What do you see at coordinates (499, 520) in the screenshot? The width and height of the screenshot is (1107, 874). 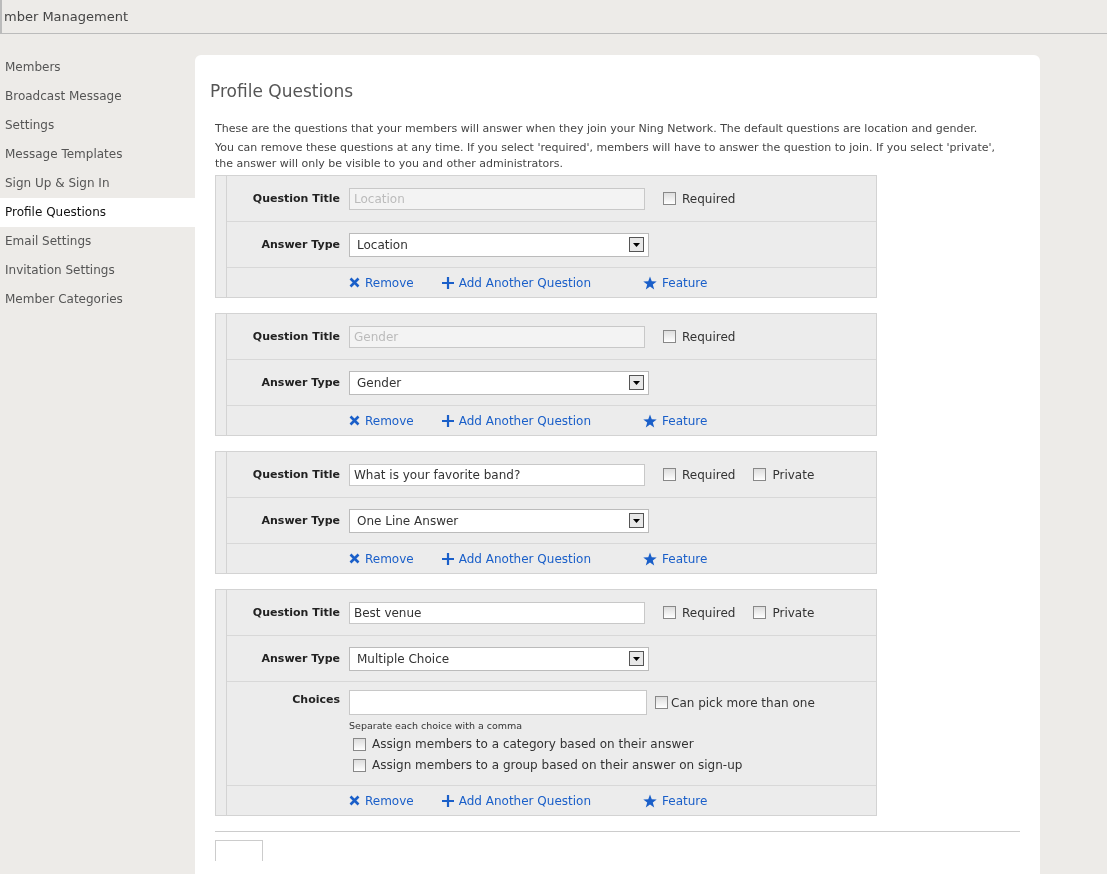 I see `answer-type-dropdown: One Line Answer` at bounding box center [499, 520].